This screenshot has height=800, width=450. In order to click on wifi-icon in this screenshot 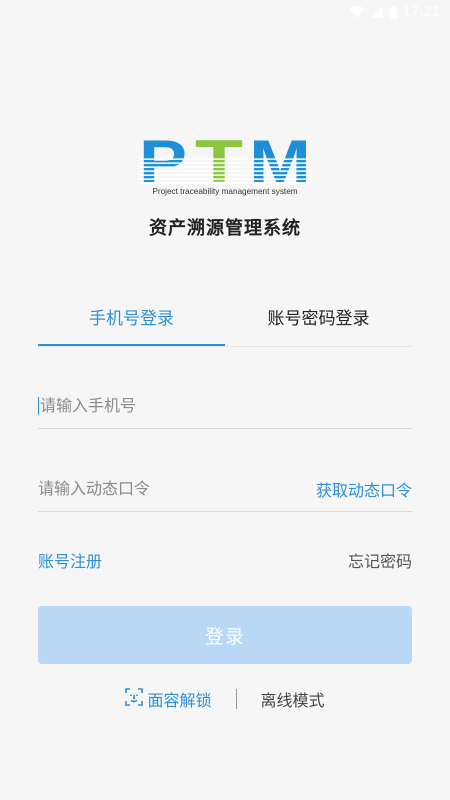, I will do `click(356, 12)`.